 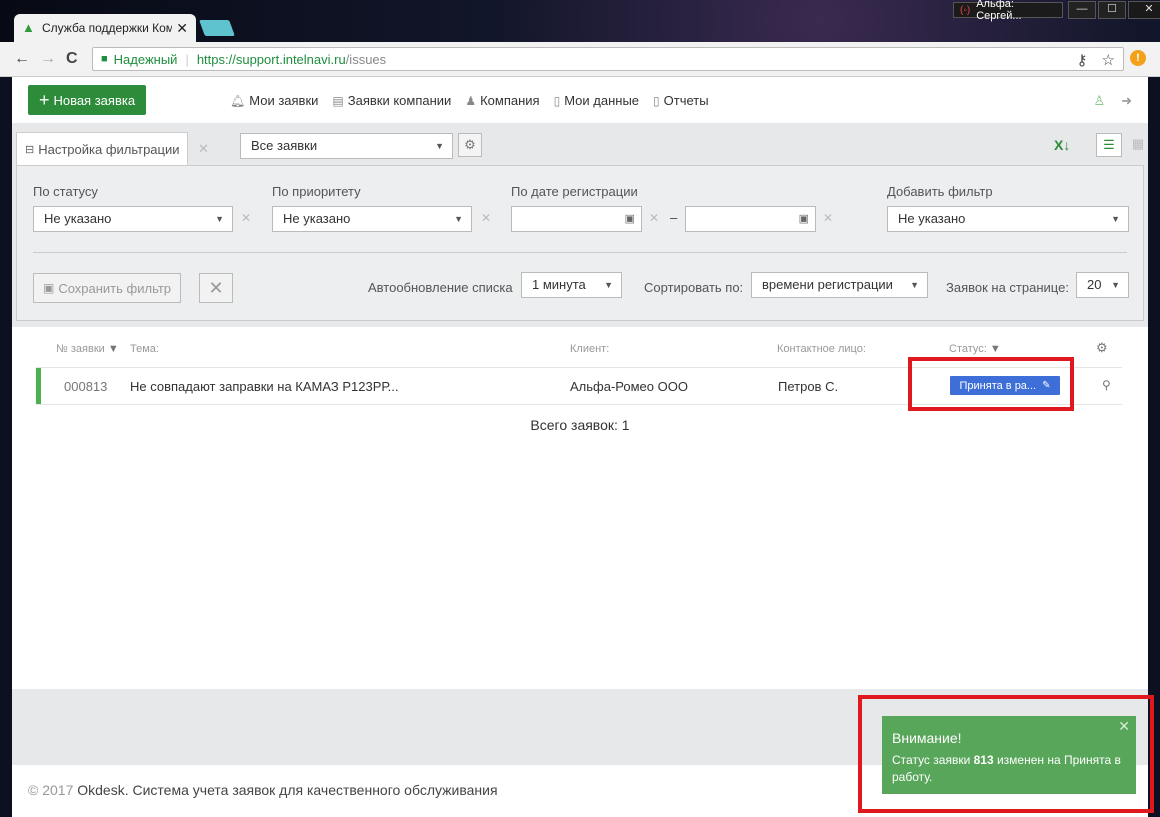 I want to click on toast-close-icon: ✕, so click(x=1124, y=726).